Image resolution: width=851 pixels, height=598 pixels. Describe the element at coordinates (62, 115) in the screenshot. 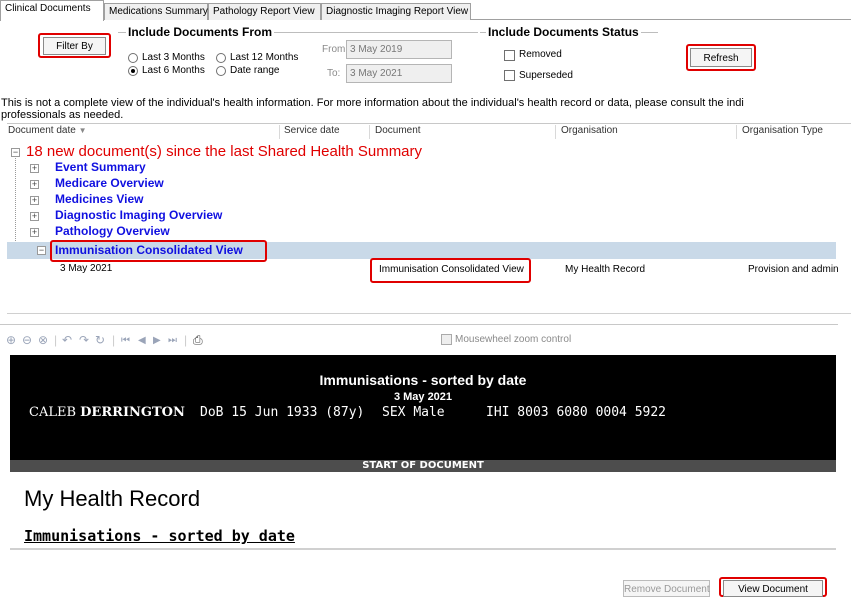

I see `disclaimer-line-2: professionals as needed.` at that location.